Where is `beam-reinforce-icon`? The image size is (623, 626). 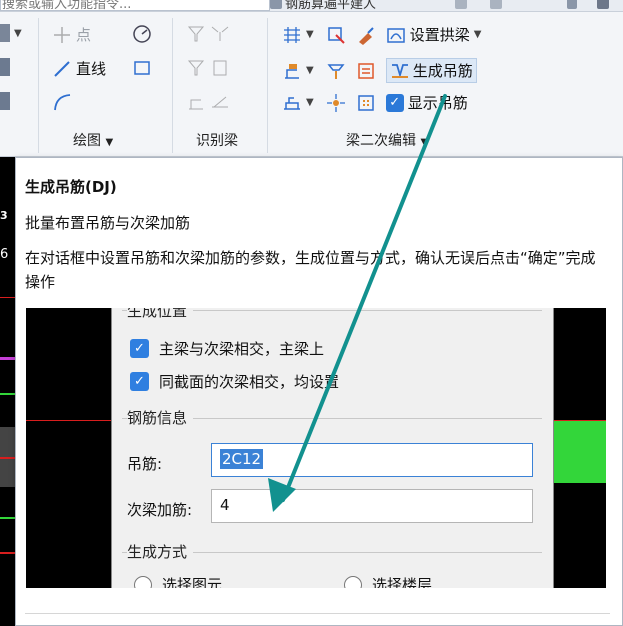 beam-reinforce-icon is located at coordinates (292, 103).